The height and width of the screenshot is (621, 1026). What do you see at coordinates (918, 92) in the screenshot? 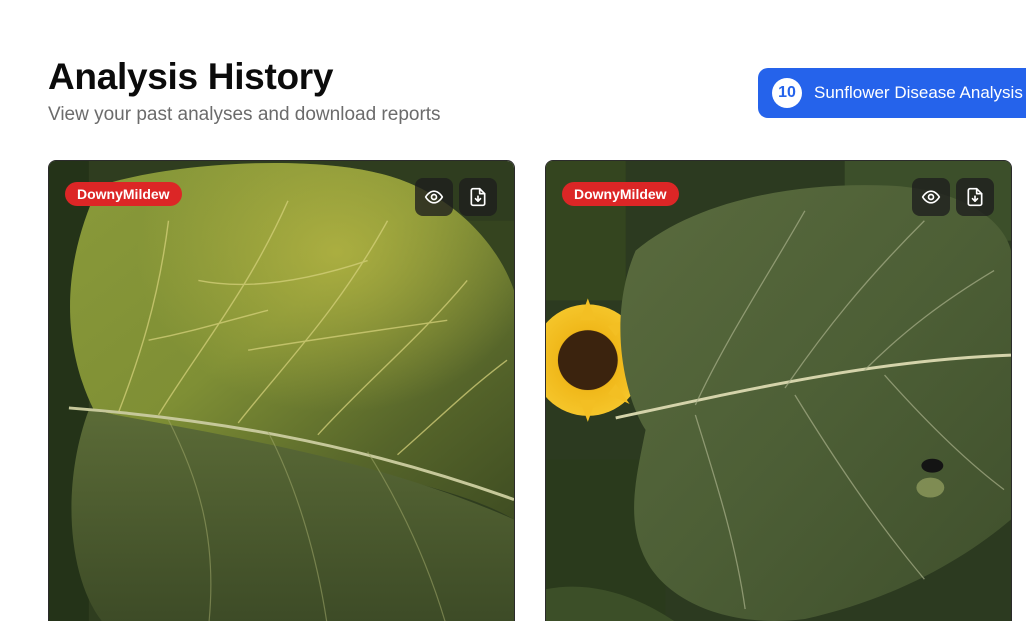
I see `analysis-count-label: Sunflower Disease Analysis` at bounding box center [918, 92].